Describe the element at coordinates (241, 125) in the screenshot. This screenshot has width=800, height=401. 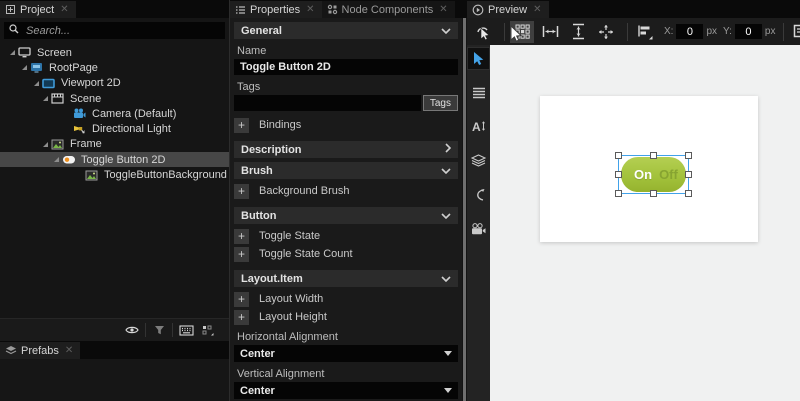
I see `add-binding-button: +` at that location.